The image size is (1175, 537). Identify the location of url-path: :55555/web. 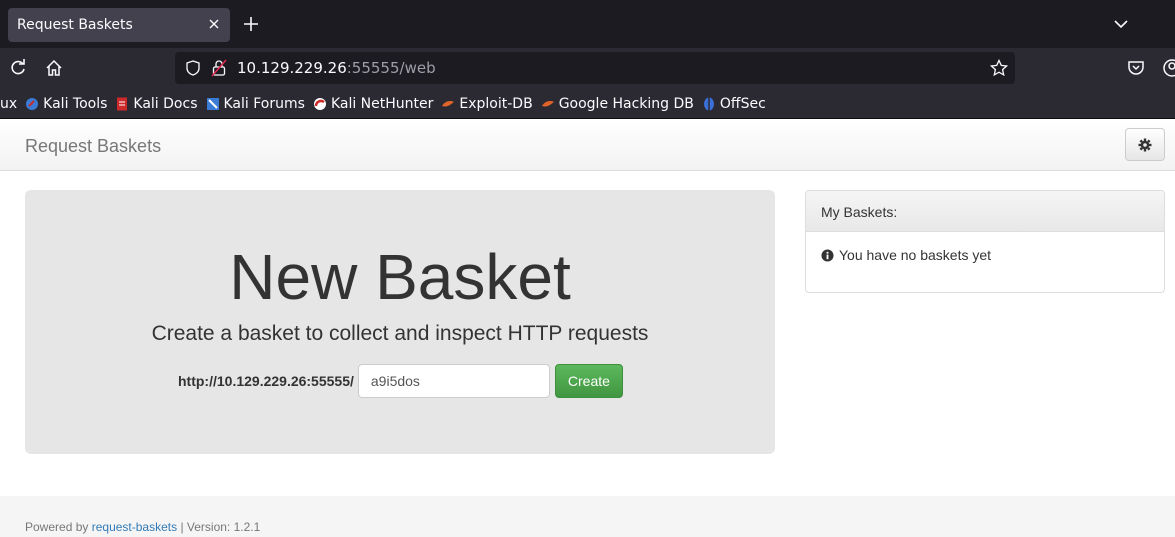
(391, 68).